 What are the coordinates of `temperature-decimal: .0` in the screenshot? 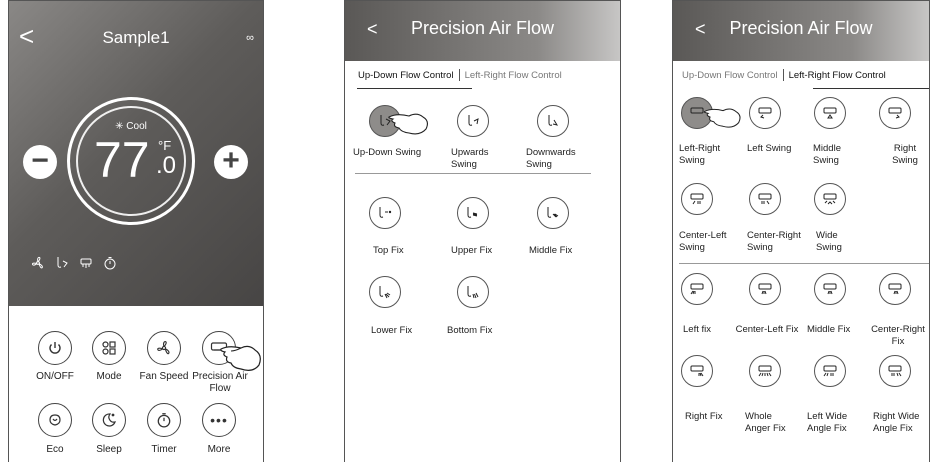 It's located at (166, 165).